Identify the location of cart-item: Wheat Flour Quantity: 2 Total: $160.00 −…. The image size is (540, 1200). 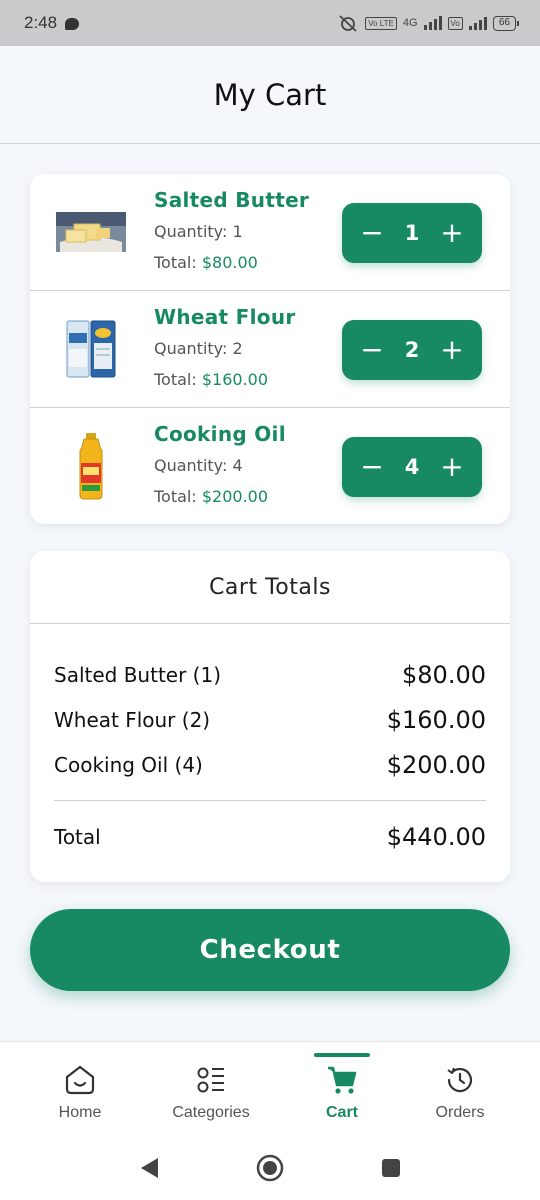
(270, 349).